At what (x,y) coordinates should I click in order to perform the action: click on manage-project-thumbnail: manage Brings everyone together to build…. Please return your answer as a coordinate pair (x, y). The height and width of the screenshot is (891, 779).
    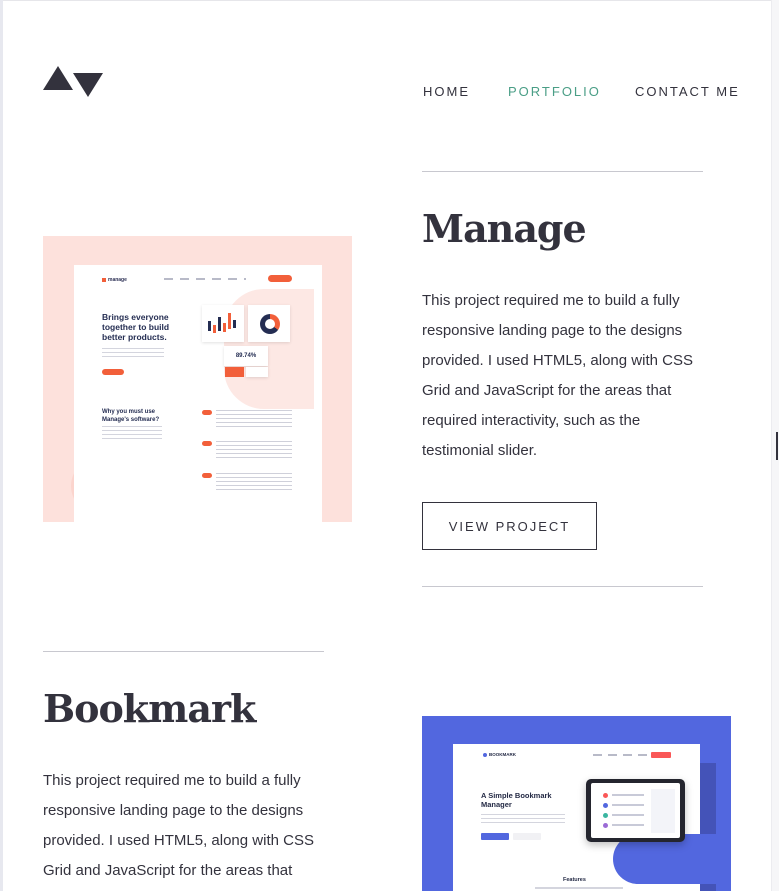
    Looking at the image, I should click on (197, 379).